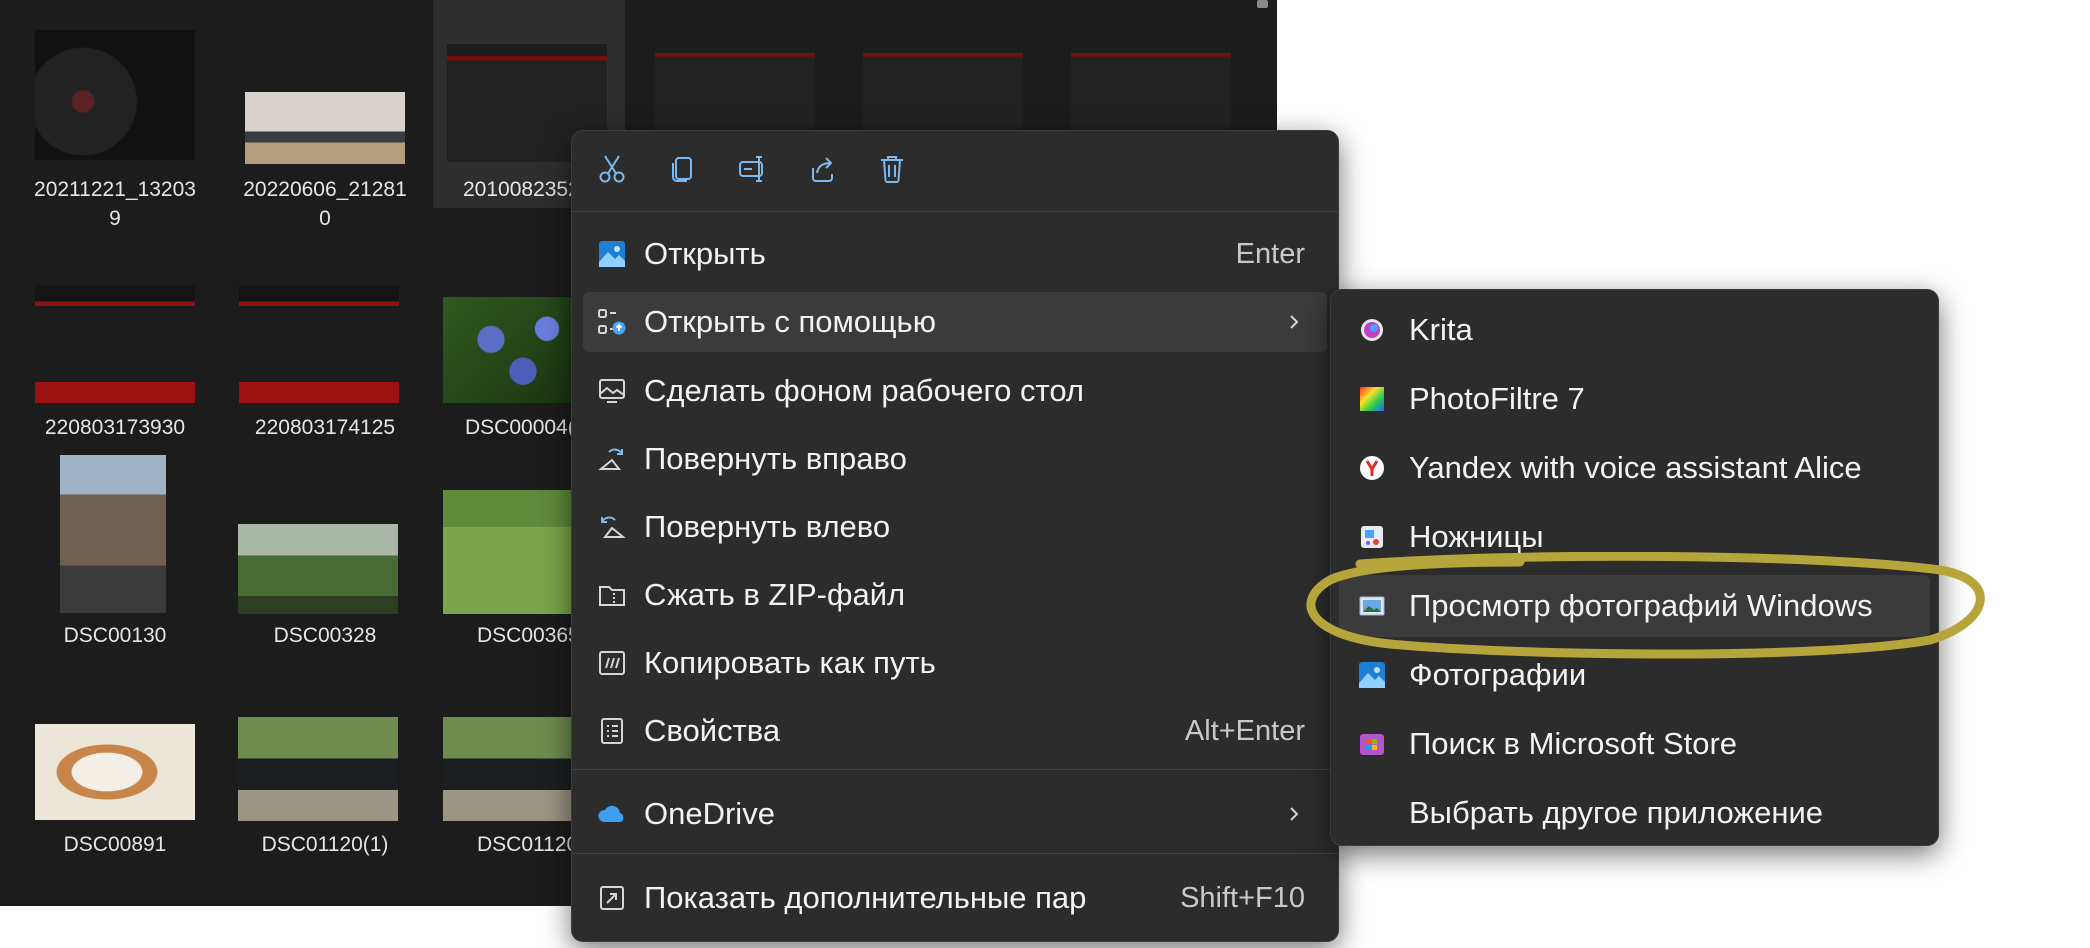 This screenshot has height=948, width=2090. I want to click on submenu-item-microsoft-store: Поиск в Microsoft Store, so click(1634, 744).